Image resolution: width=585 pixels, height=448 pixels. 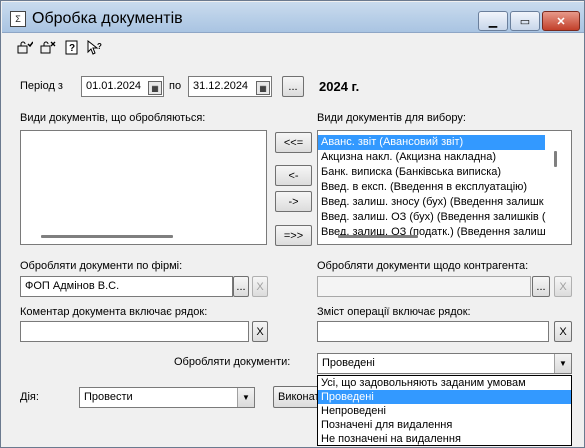 I want to click on available-types-label: Види документів для вибору:, so click(x=391, y=118).